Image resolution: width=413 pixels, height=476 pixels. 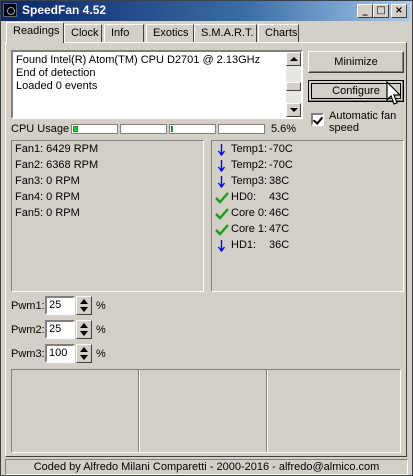 What do you see at coordinates (279, 229) in the screenshot?
I see `temp-value: 47C` at bounding box center [279, 229].